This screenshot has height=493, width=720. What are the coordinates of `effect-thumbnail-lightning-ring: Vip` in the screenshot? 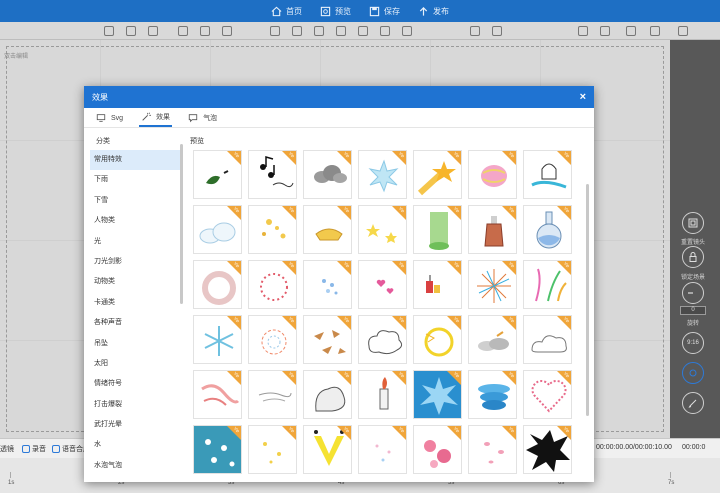 It's located at (437, 339).